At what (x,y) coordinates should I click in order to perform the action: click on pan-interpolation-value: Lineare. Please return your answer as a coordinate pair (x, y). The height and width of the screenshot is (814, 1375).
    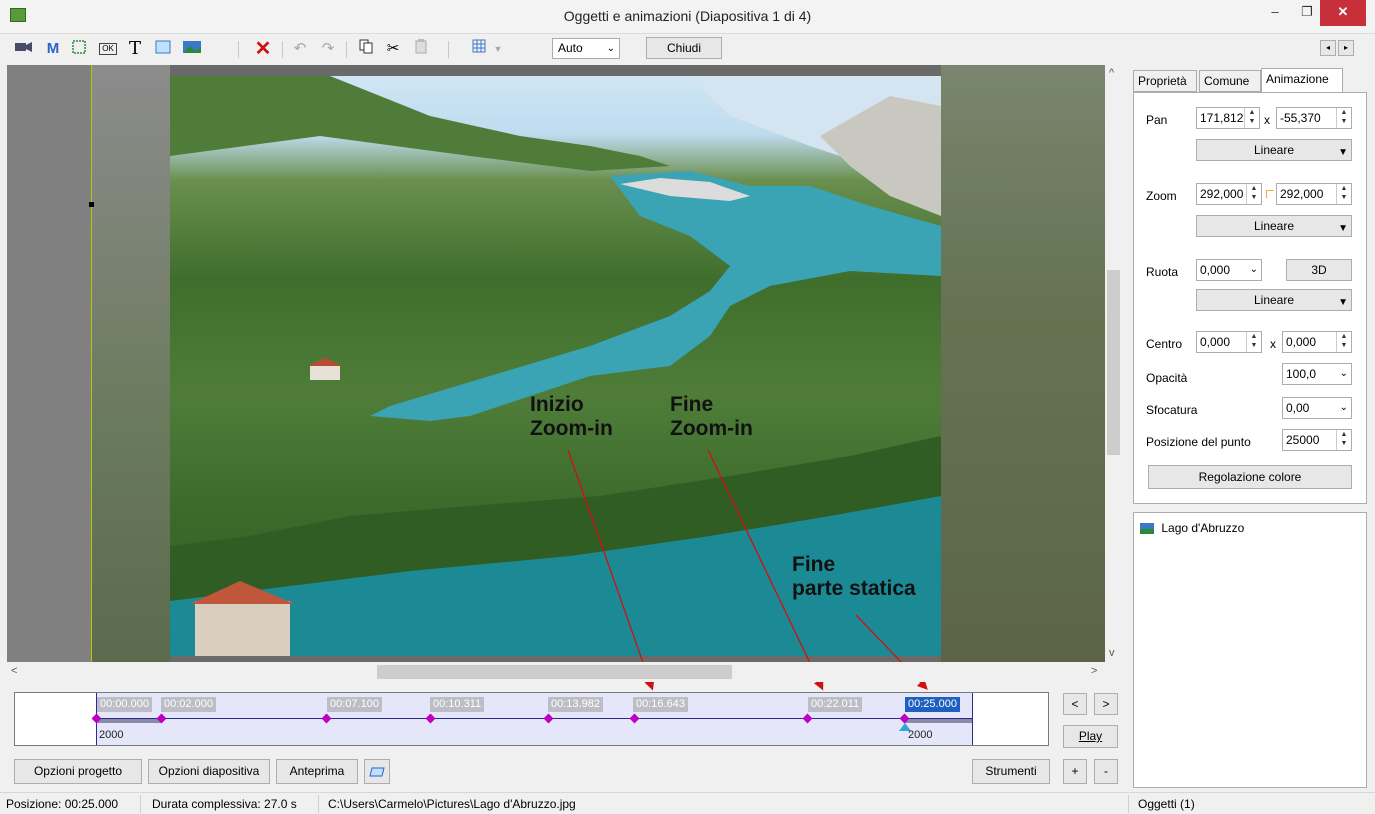
    Looking at the image, I should click on (1274, 150).